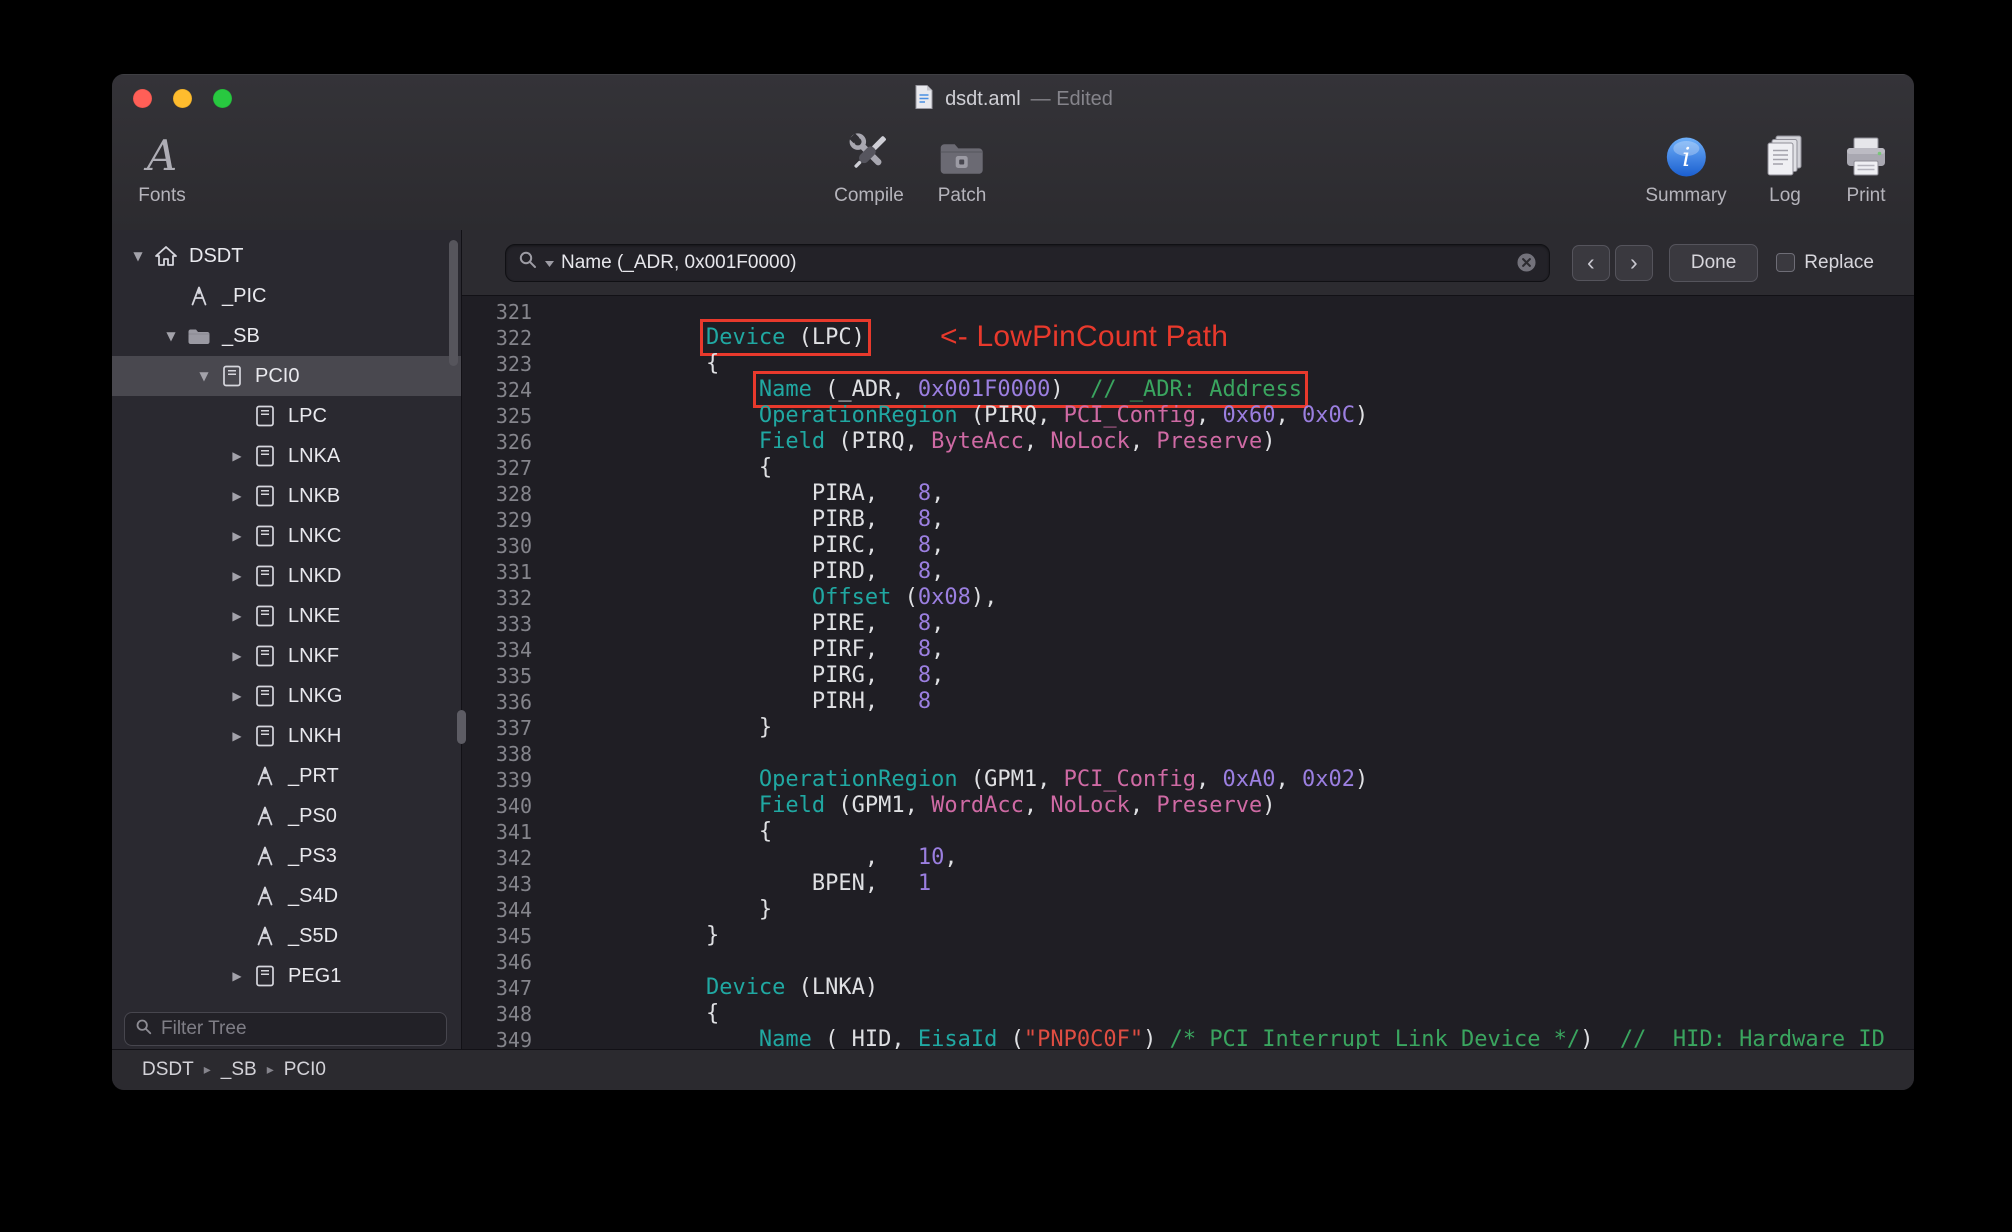 The width and height of the screenshot is (2012, 1232). I want to click on tree-item-pci0: ▼ PCI0, so click(286, 376).